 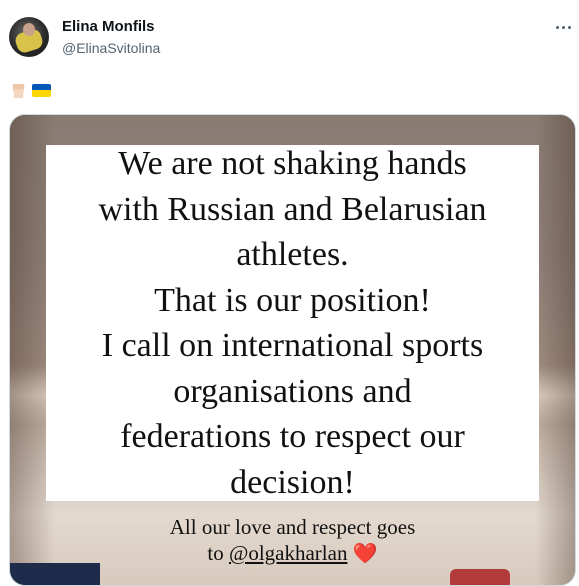 I want to click on statement-line: We are not shaking hands, so click(x=292, y=163).